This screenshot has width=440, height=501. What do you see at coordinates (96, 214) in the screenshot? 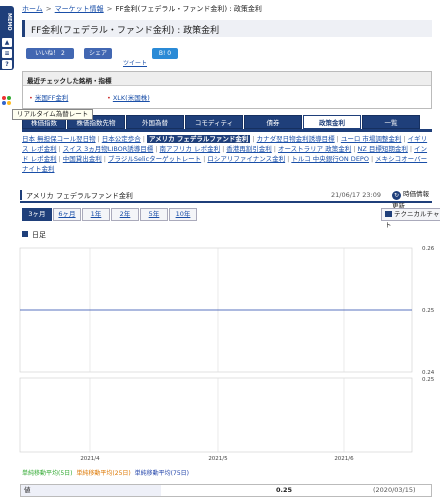
I see `period-1y: 1年` at bounding box center [96, 214].